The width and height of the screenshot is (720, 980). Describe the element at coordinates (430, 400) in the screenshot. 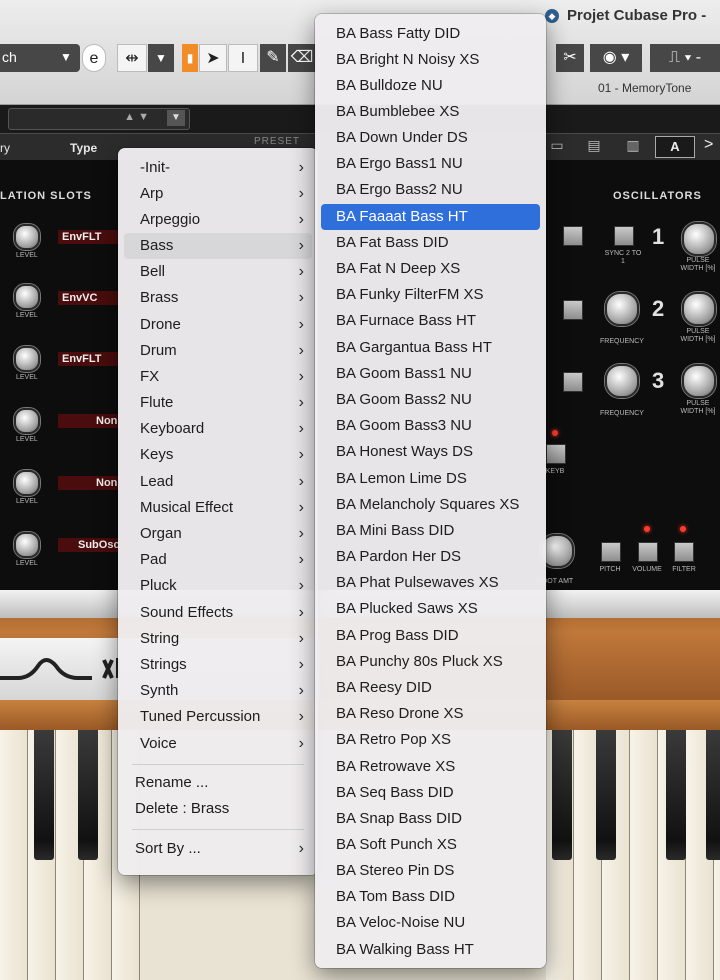

I see `preset-item: BA Goom Bass2 NU` at that location.